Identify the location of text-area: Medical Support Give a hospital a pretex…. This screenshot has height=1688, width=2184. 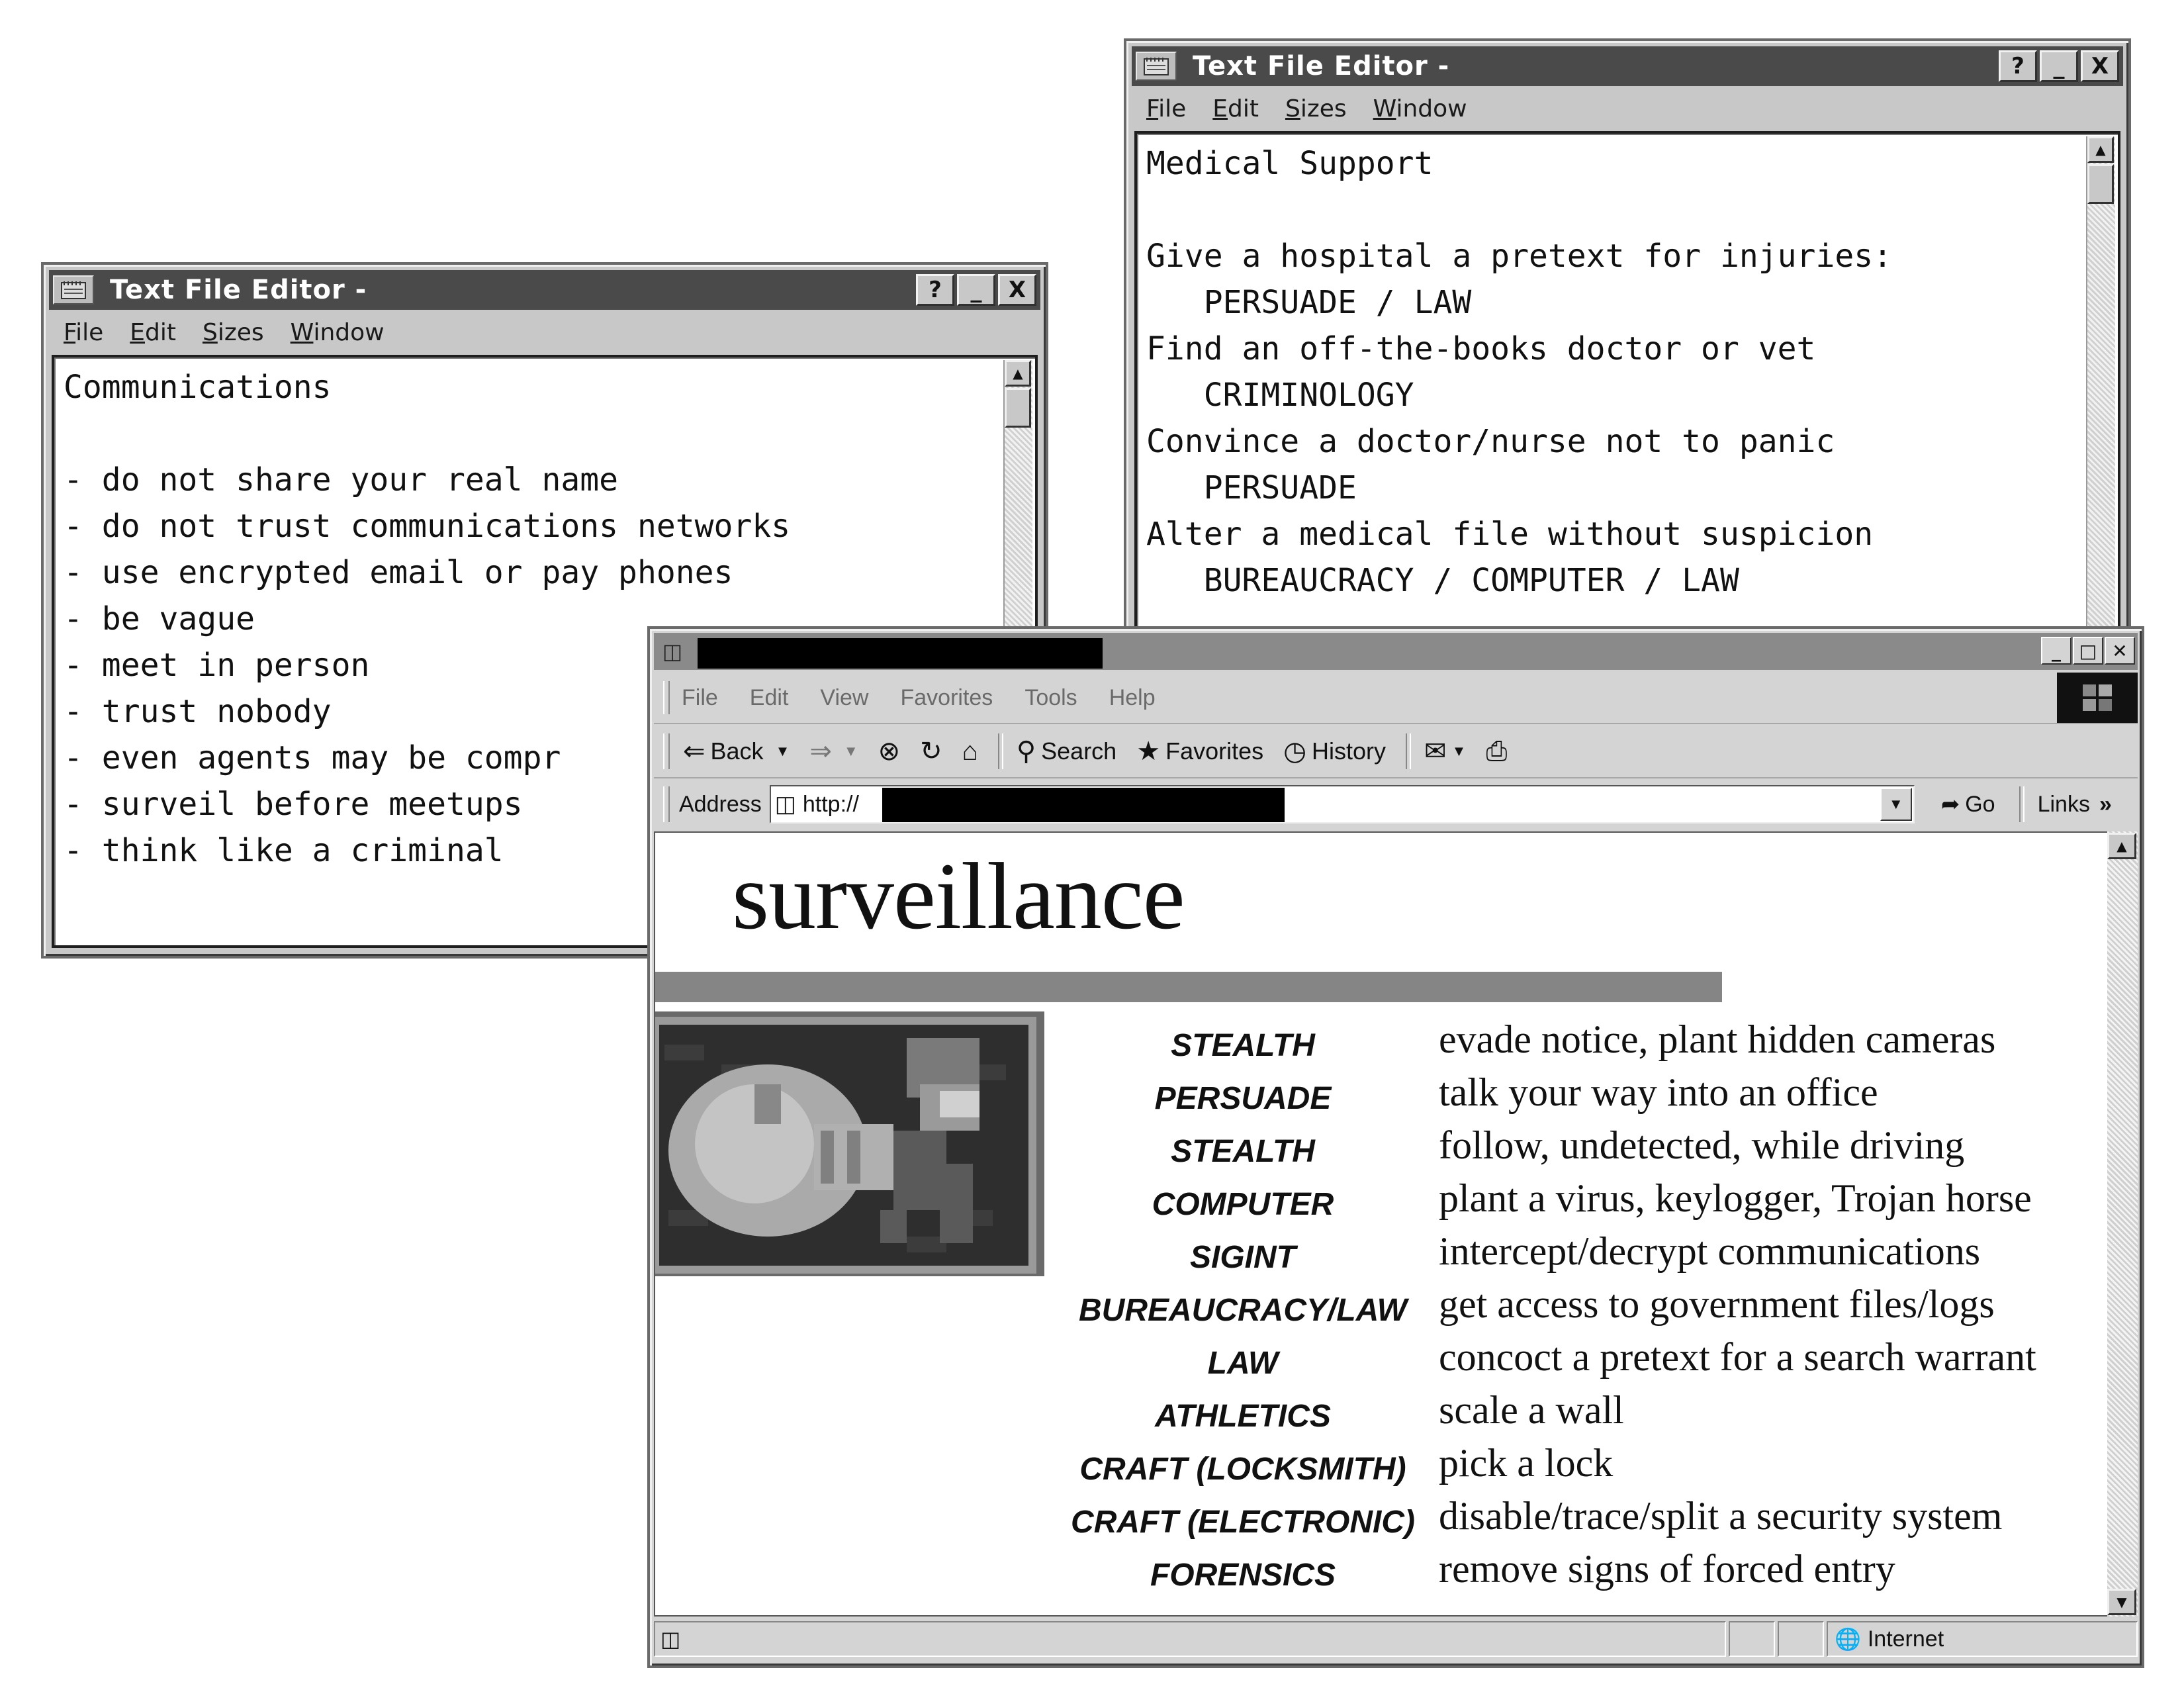
(1627, 411).